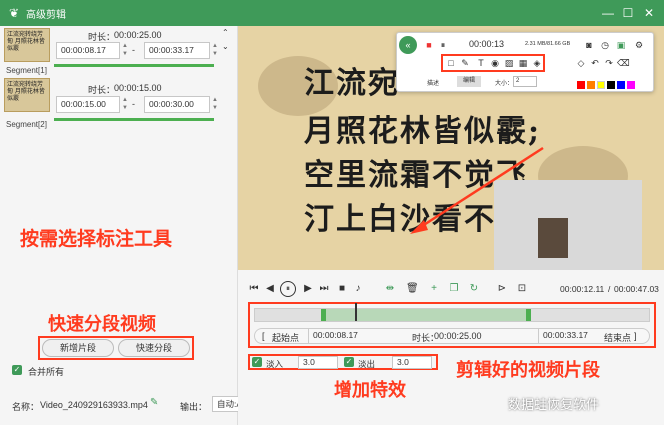 The image size is (664, 425). What do you see at coordinates (469, 81) in the screenshot?
I see `tab-edit: 编辑` at bounding box center [469, 81].